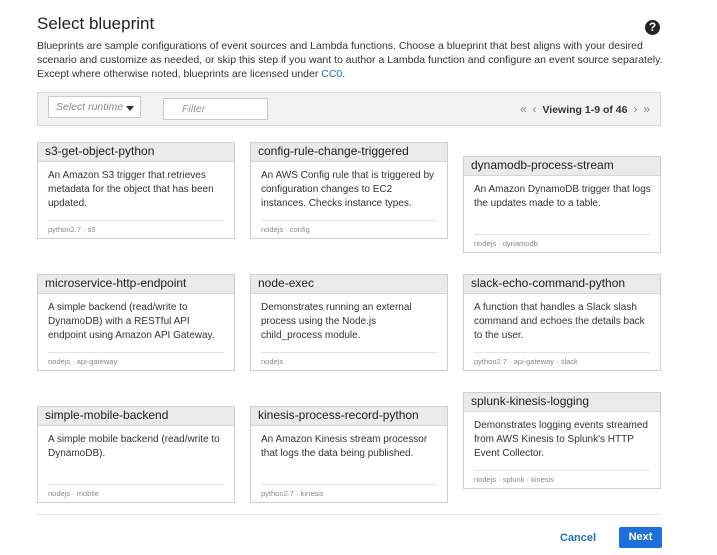  What do you see at coordinates (349, 514) in the screenshot?
I see `footer-divider` at bounding box center [349, 514].